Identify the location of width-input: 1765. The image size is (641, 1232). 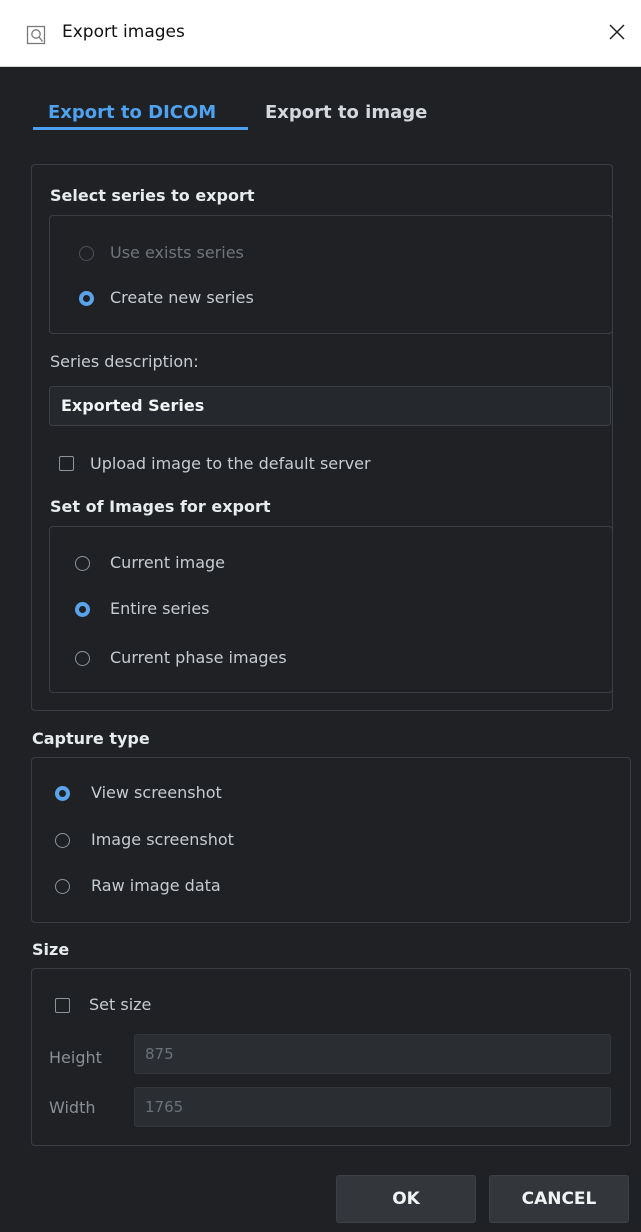
(372, 1107).